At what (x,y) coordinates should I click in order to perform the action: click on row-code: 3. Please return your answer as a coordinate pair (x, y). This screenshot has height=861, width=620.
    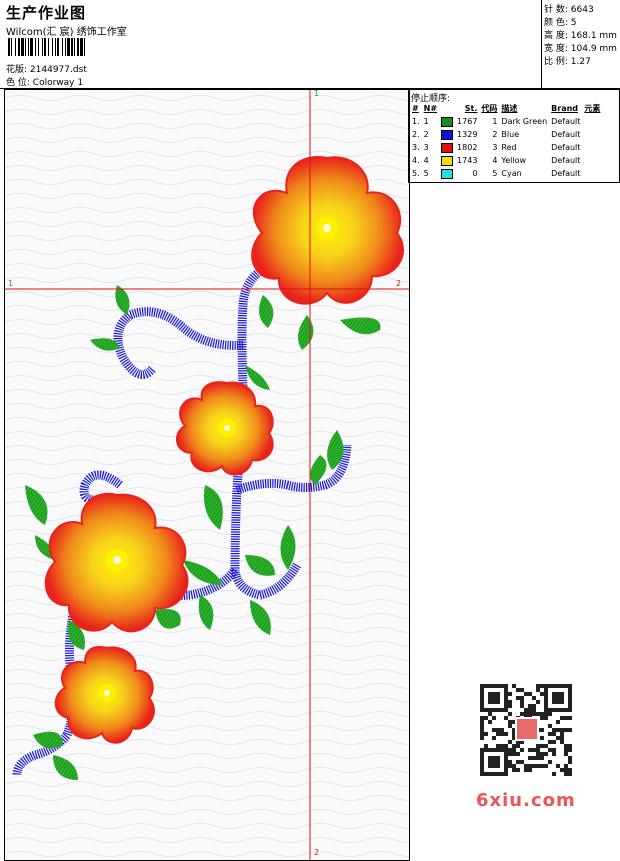
    Looking at the image, I should click on (495, 147).